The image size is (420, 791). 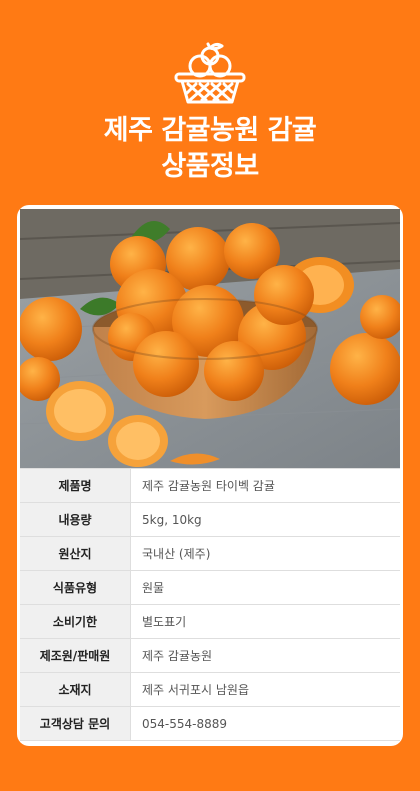 What do you see at coordinates (75, 519) in the screenshot?
I see `row-label: 내용량` at bounding box center [75, 519].